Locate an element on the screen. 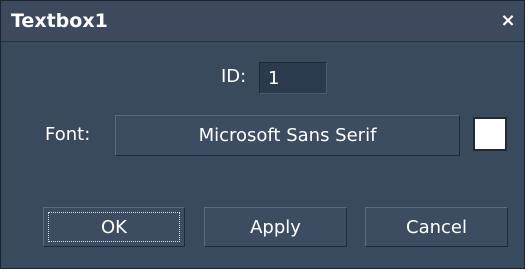 The height and width of the screenshot is (272, 531). font-picker-label: Microsoft Sans Serif is located at coordinates (287, 135).